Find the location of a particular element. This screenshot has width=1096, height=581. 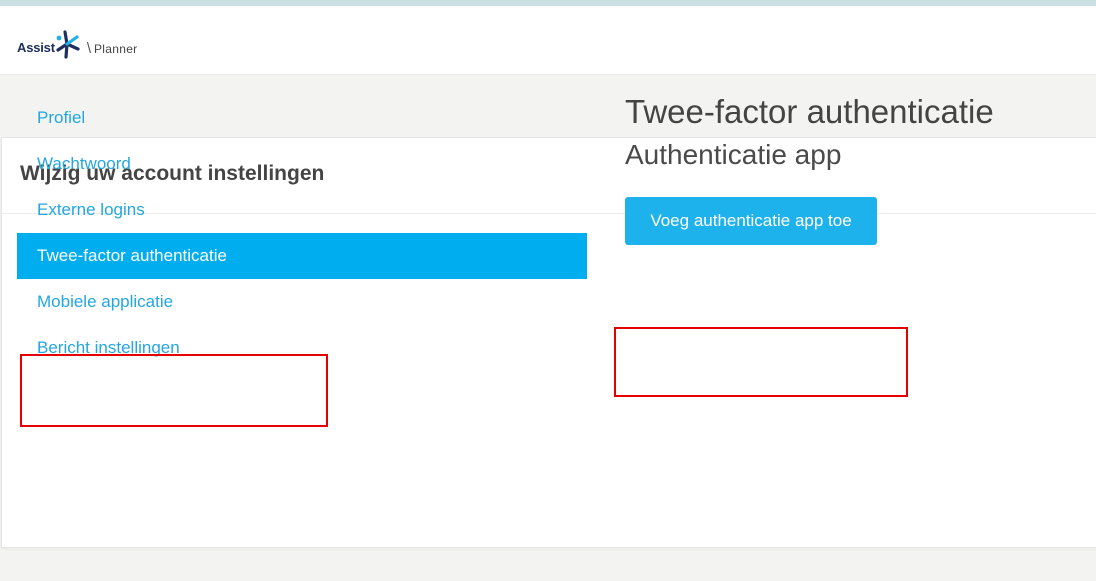

app-header: Assist \ Planner is located at coordinates (548, 40).